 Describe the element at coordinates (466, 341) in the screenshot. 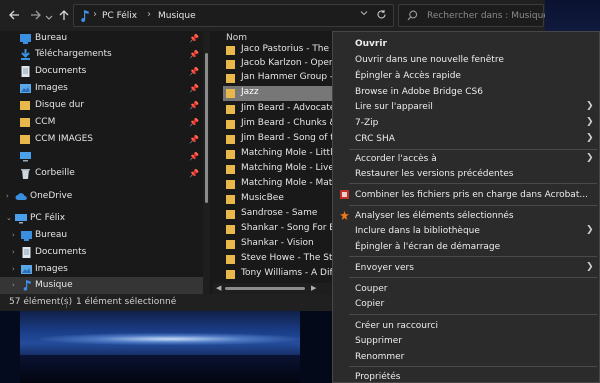

I see `menu-item-delete: Supprimer` at that location.